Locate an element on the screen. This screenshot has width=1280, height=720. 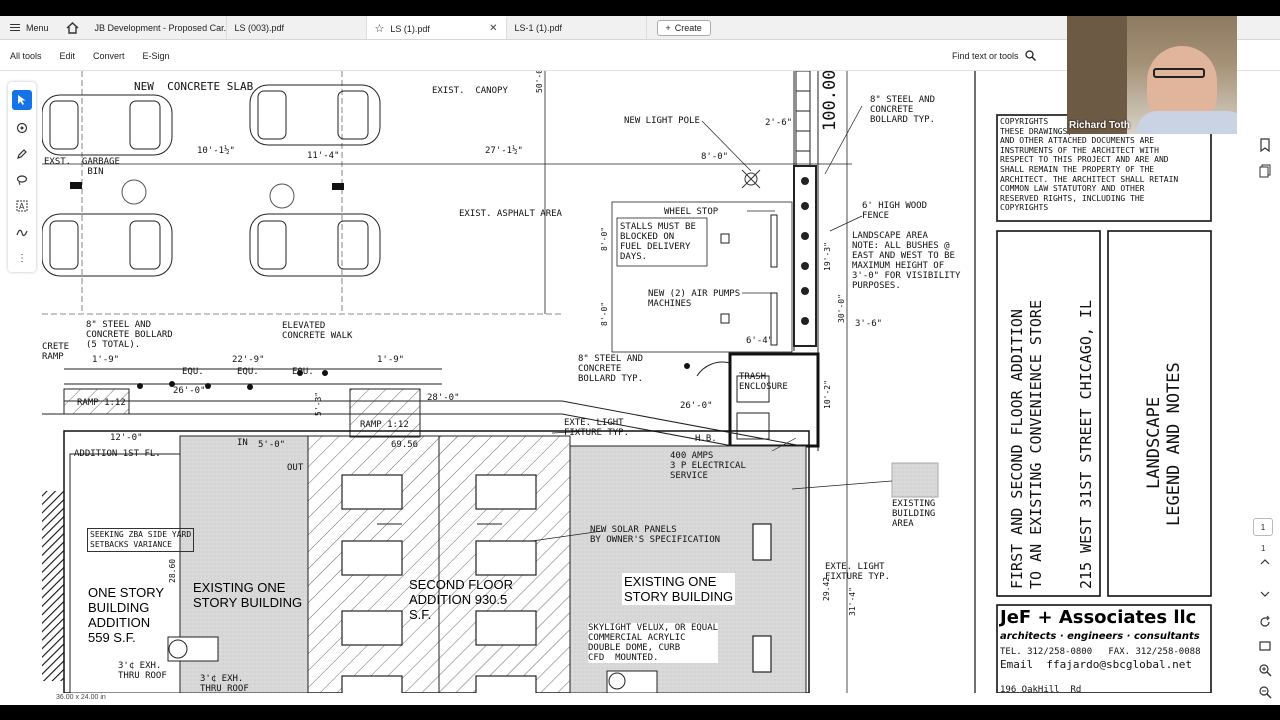
label-existing-one-story-1: EXISTING ONE STORY BUILDING is located at coordinates (248, 595).